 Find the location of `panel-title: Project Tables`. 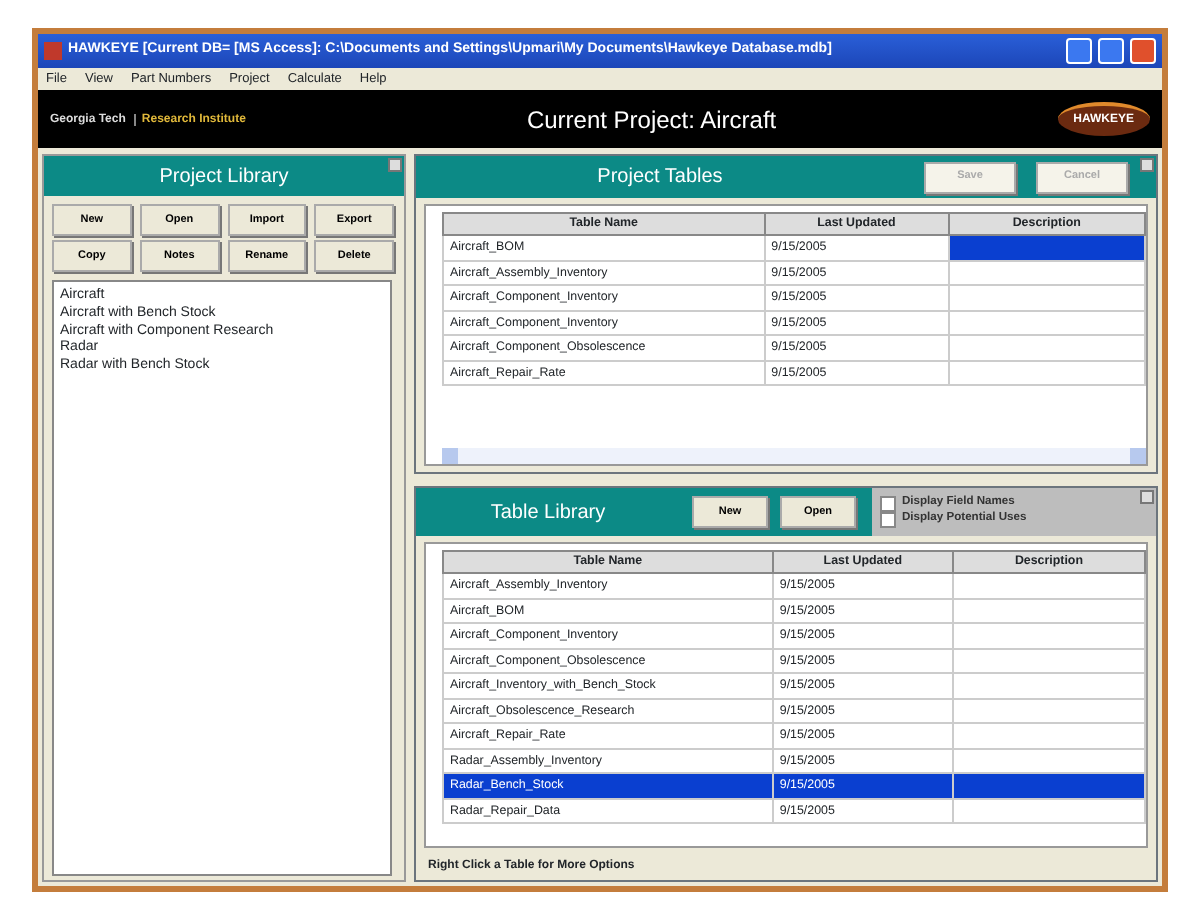

panel-title: Project Tables is located at coordinates (660, 178).